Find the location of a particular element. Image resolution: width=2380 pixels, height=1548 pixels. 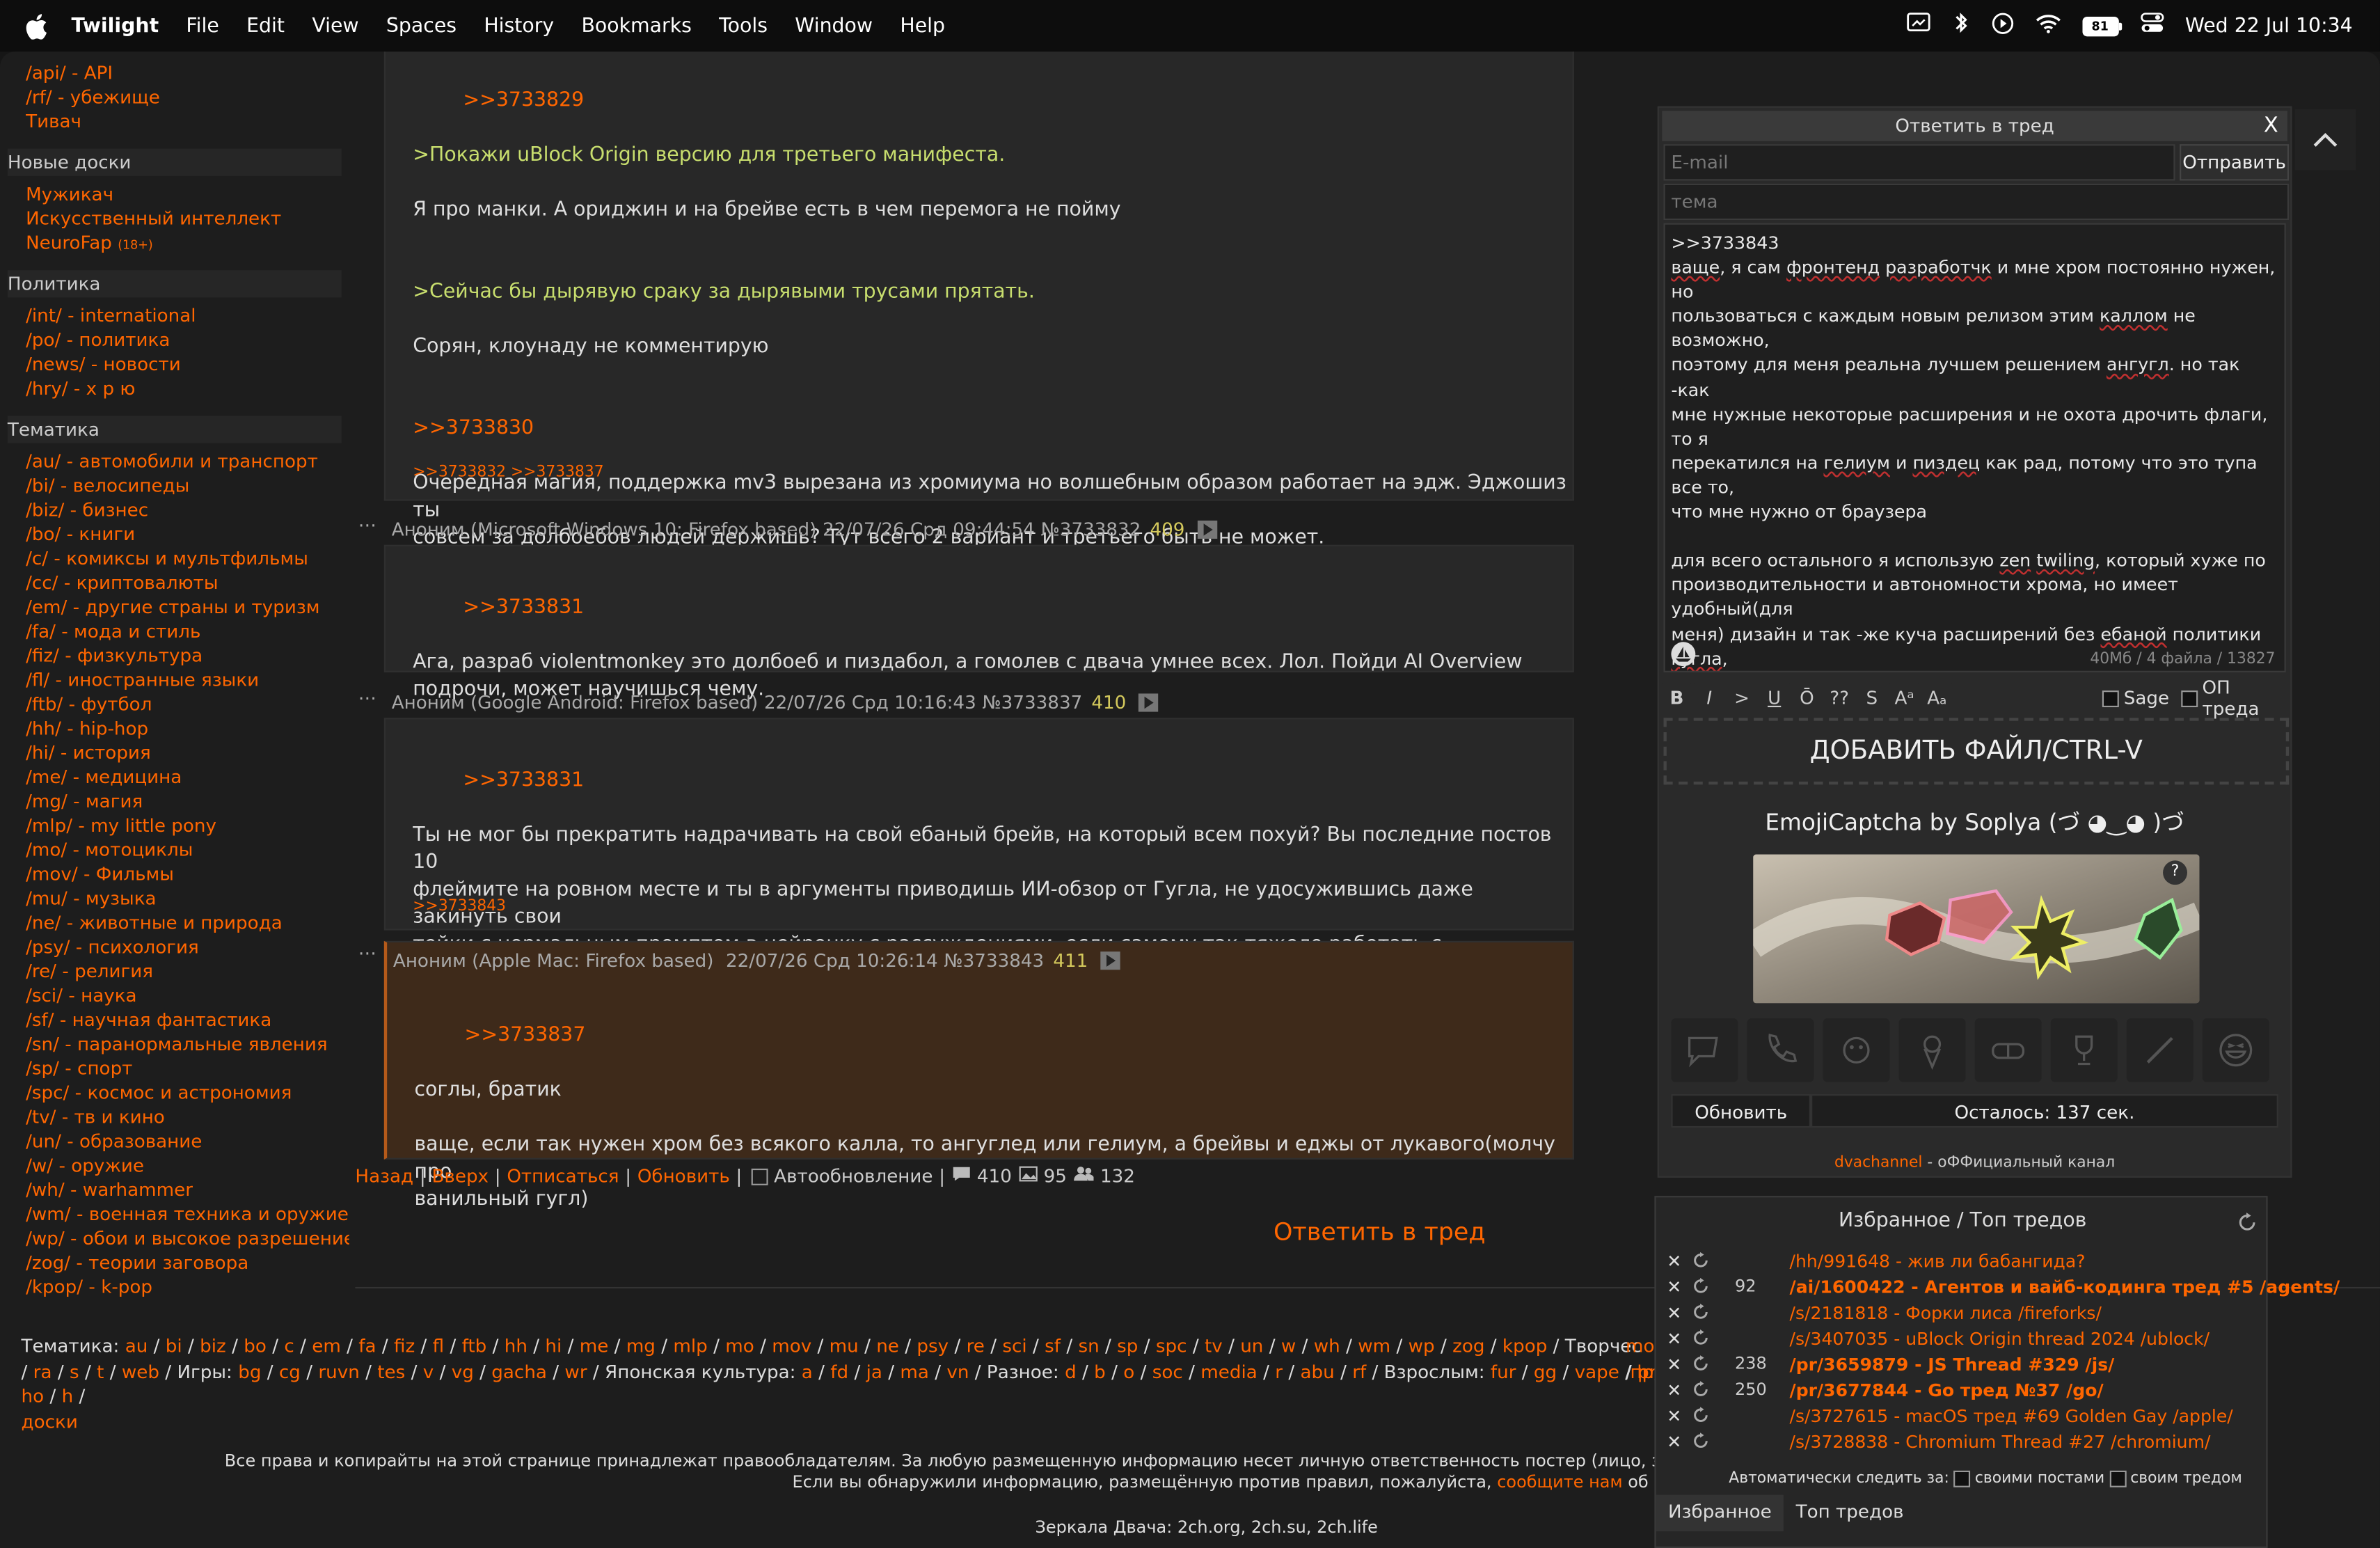

board-link: em is located at coordinates (326, 1346).